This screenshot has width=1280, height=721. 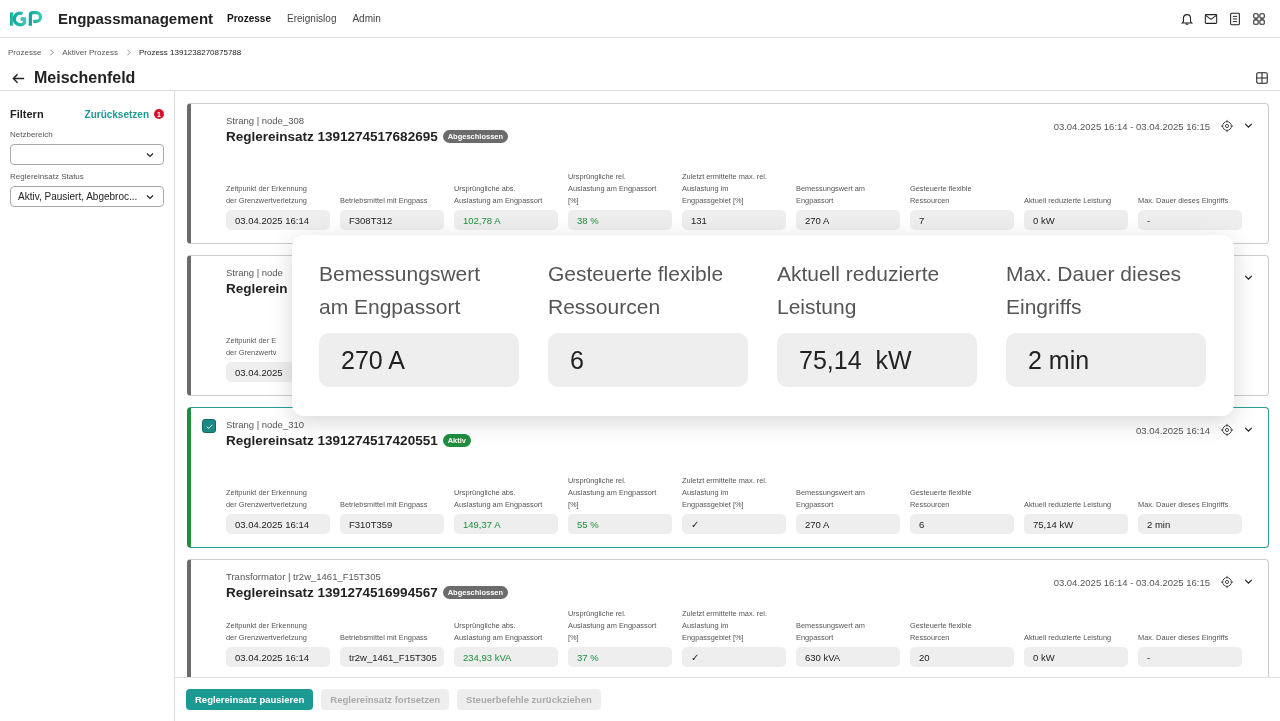 I want to click on value-field: F310T359, so click(x=392, y=524).